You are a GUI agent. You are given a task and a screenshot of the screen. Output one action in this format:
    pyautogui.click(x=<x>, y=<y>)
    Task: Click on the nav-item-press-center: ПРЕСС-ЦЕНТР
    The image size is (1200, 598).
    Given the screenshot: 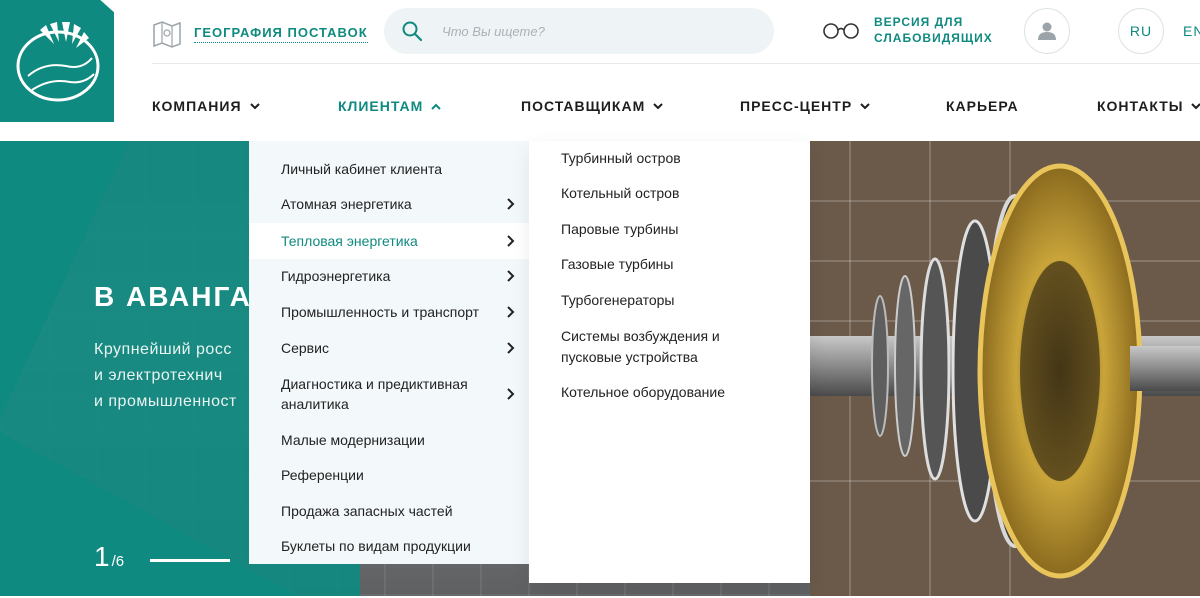 What is the action you would take?
    pyautogui.click(x=805, y=106)
    